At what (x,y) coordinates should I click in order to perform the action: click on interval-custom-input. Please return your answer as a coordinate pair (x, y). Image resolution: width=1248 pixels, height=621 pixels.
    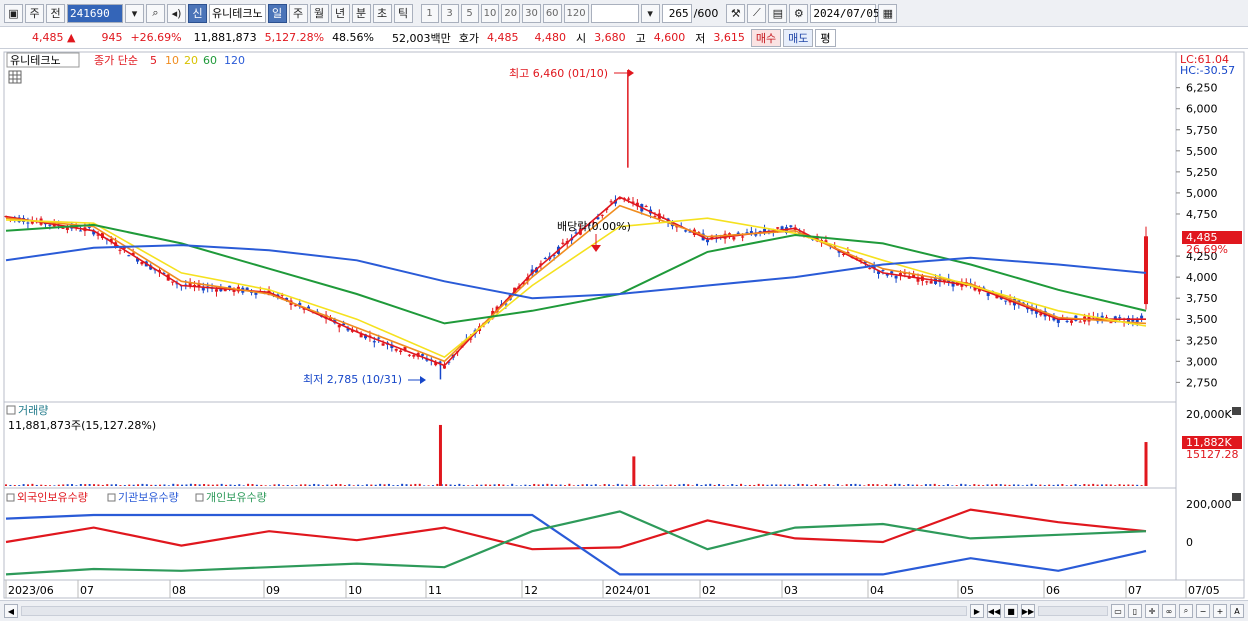
    Looking at the image, I should click on (614, 13).